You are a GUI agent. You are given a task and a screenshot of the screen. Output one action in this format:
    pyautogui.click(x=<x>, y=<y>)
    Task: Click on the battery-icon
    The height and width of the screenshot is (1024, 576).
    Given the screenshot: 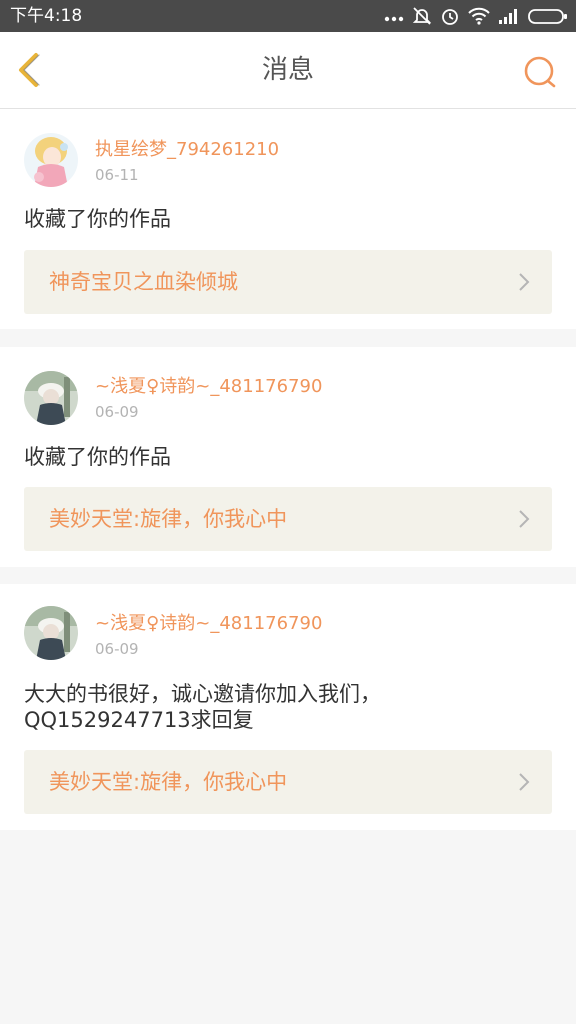 What is the action you would take?
    pyautogui.click(x=547, y=16)
    